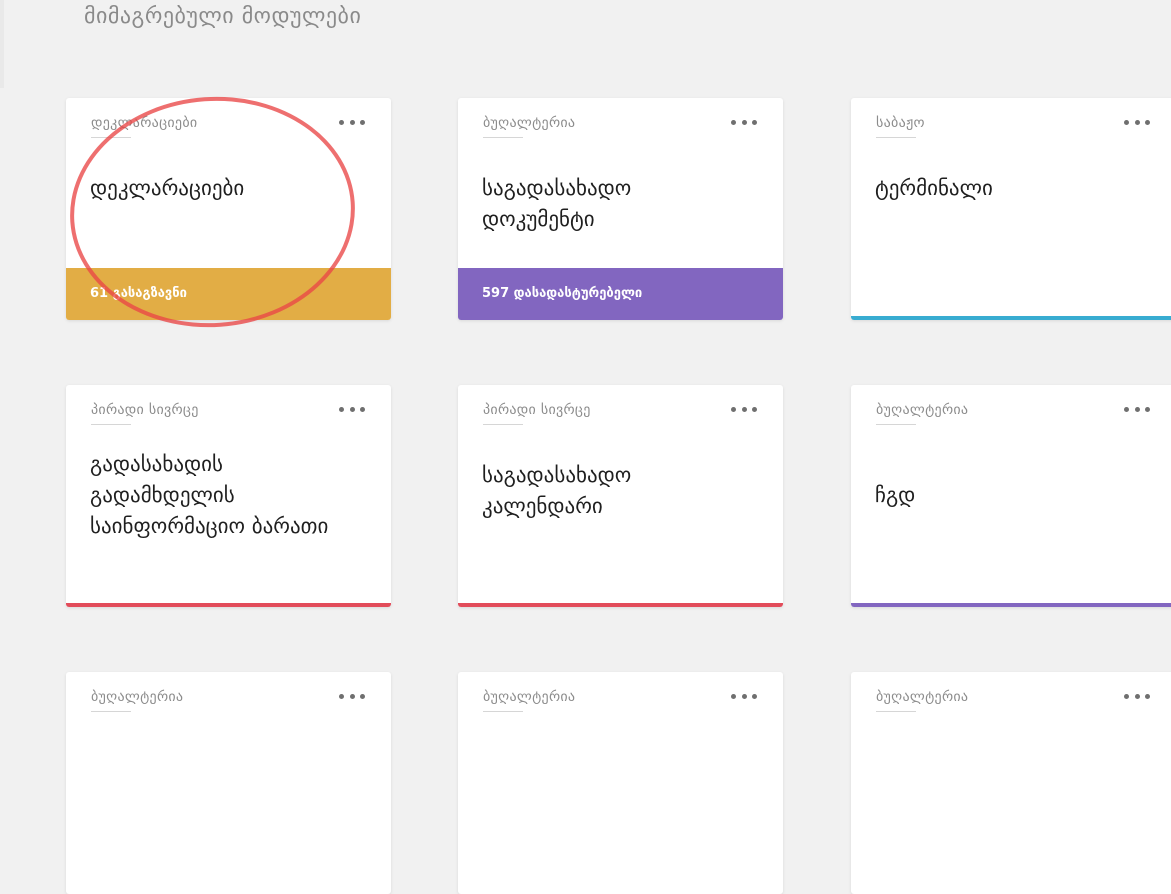 Image resolution: width=1171 pixels, height=894 pixels. I want to click on card-category: დეკლარაციები, so click(144, 123).